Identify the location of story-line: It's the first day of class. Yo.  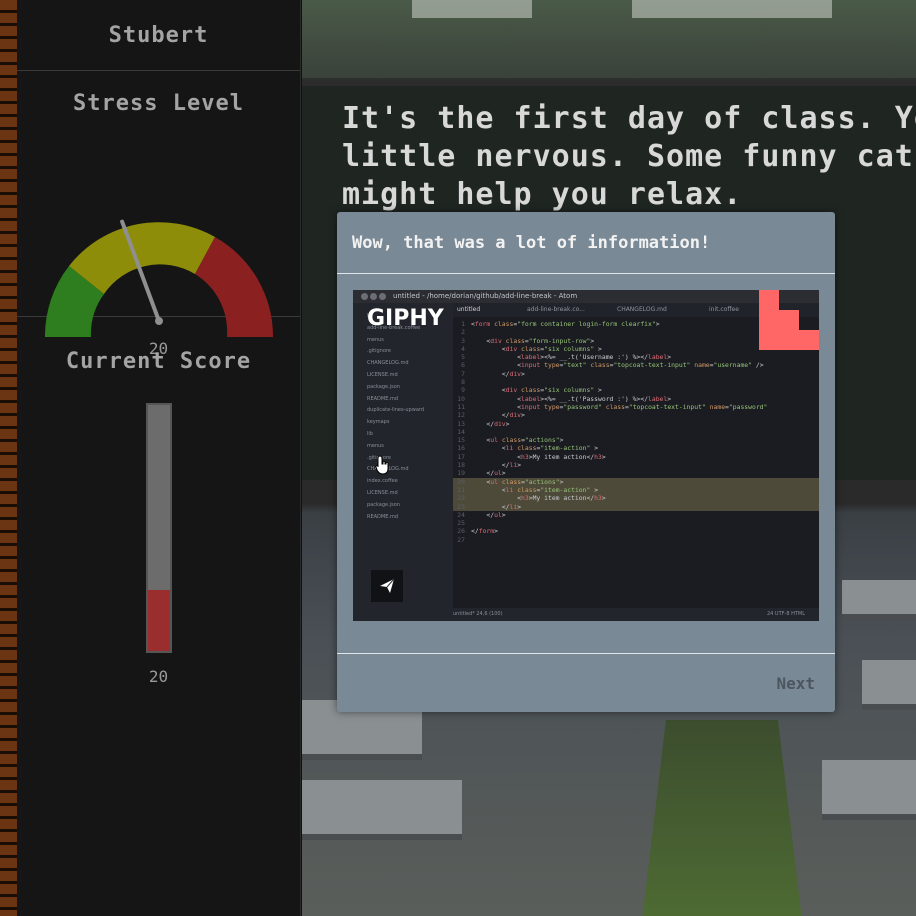
(629, 118).